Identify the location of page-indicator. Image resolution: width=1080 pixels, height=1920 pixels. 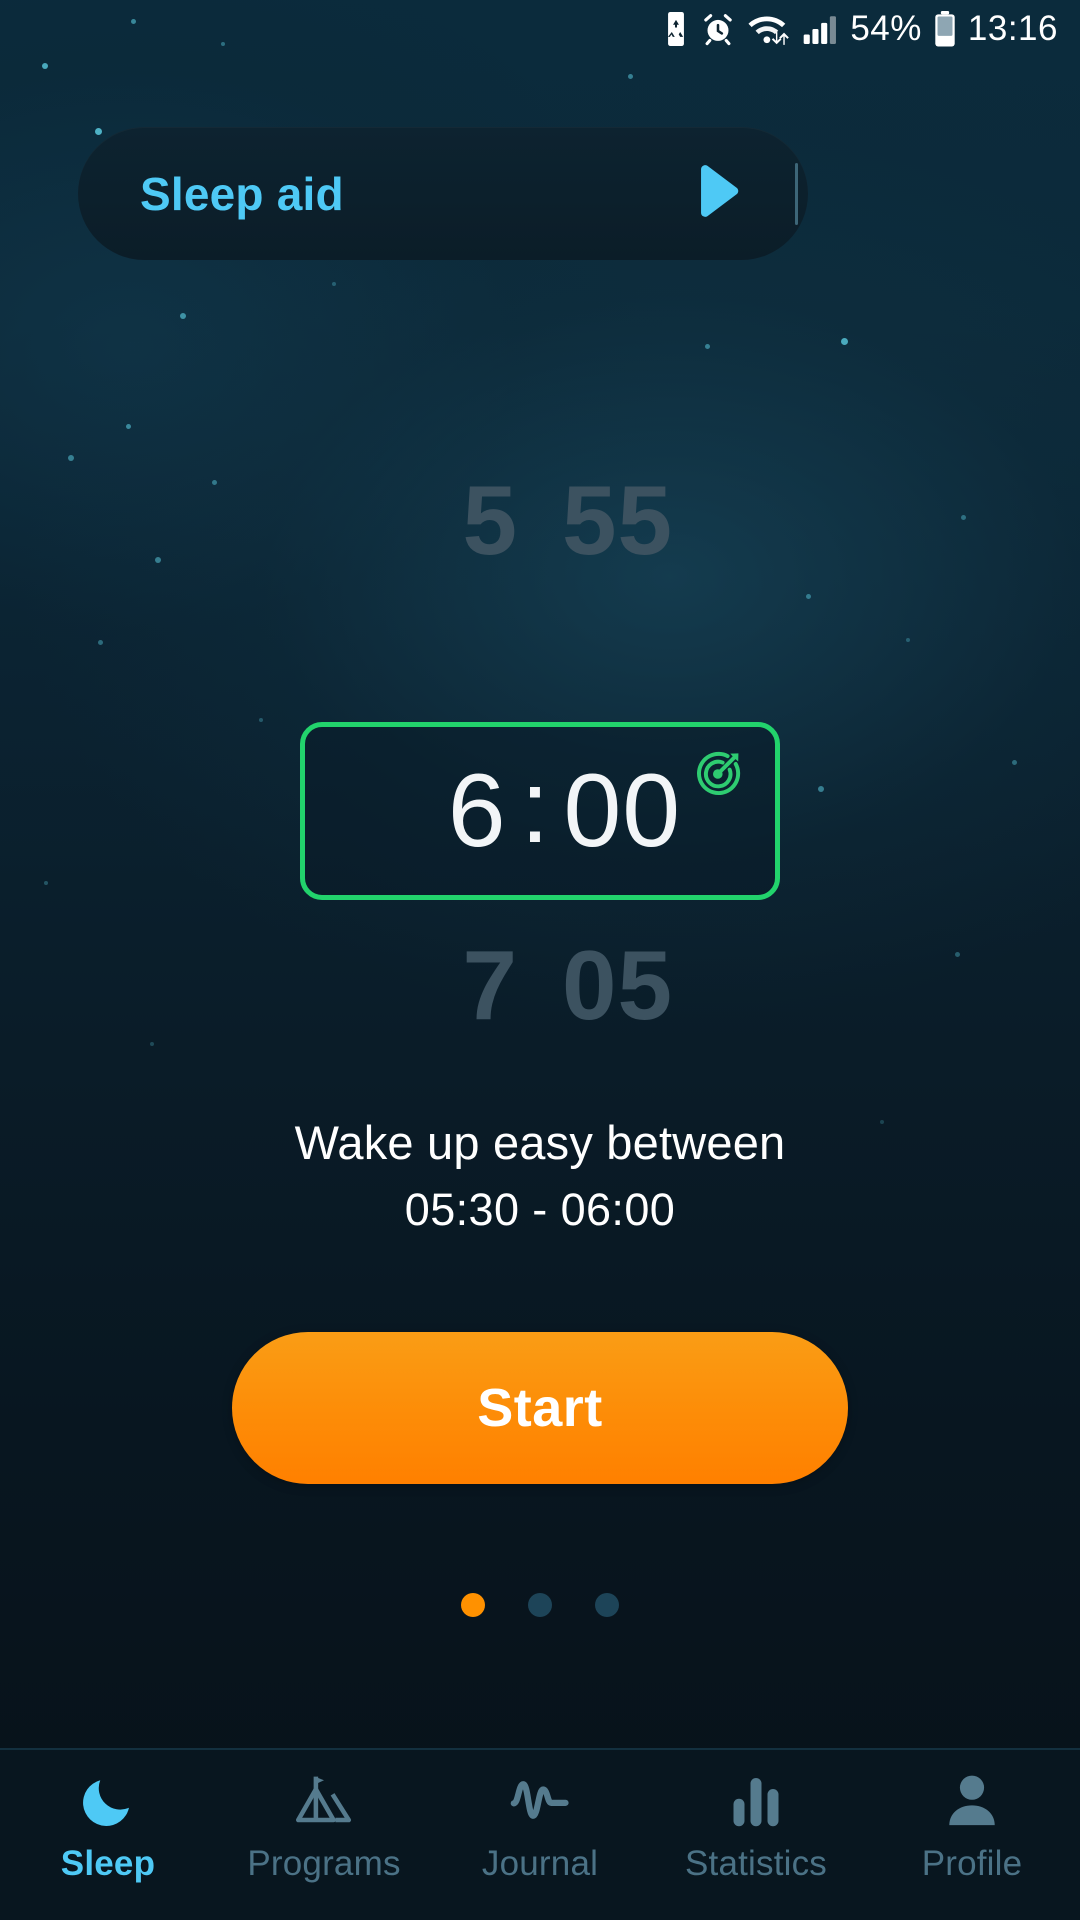
(540, 1605).